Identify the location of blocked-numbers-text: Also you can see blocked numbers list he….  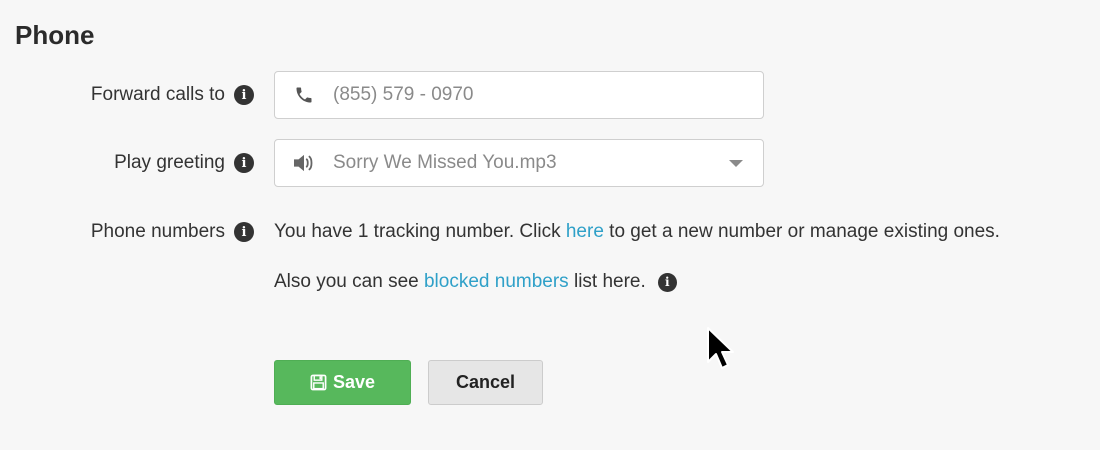
(475, 282).